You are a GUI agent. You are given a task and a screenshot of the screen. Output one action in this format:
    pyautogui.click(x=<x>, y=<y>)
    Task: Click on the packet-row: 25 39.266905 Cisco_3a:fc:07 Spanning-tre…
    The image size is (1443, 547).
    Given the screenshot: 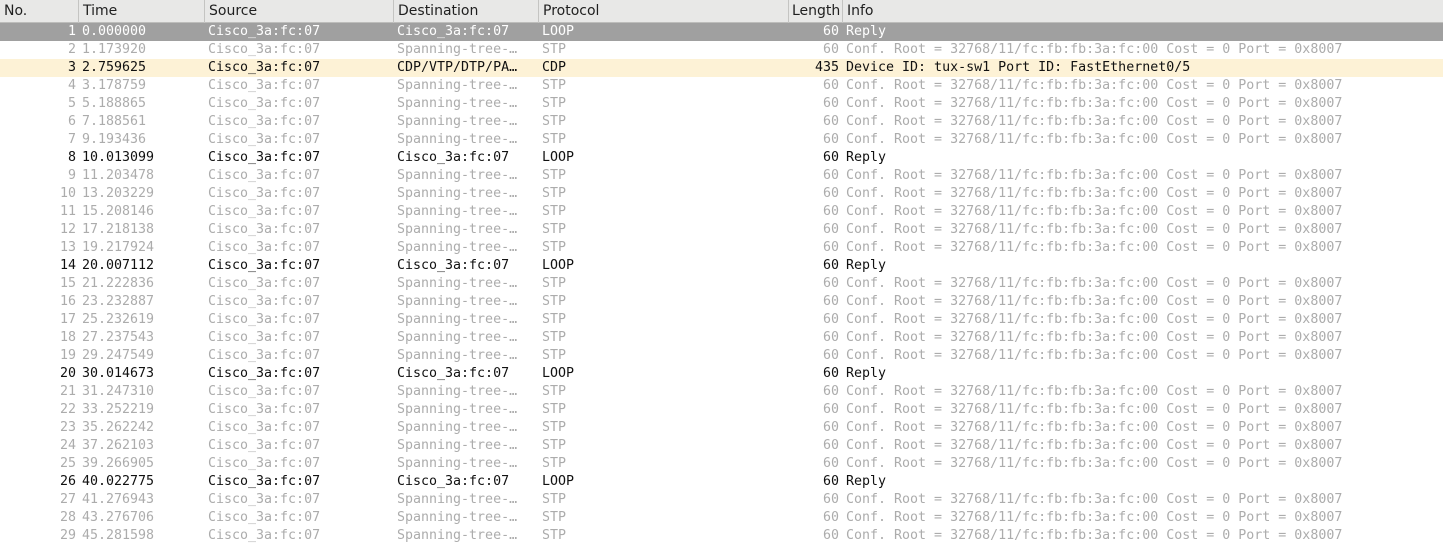 What is the action you would take?
    pyautogui.click(x=721, y=464)
    